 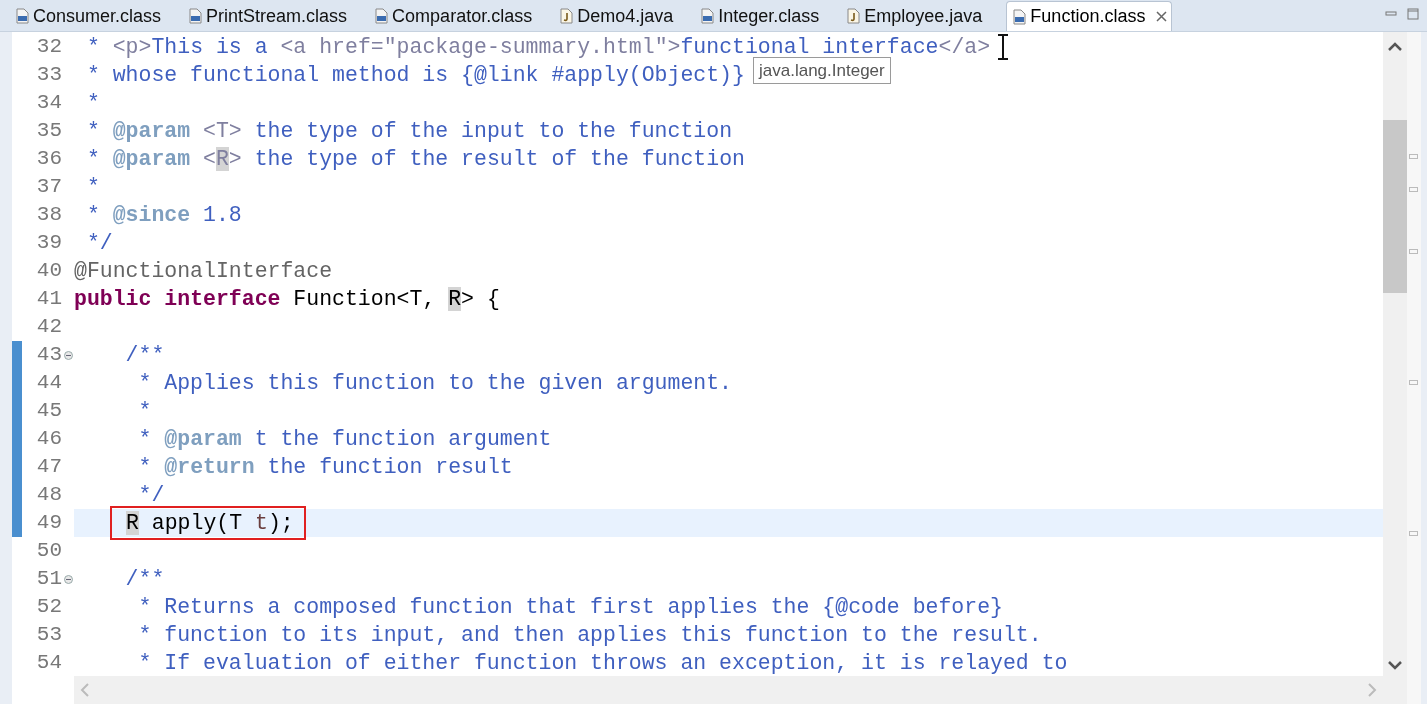 I want to click on line-number: 34, so click(x=48, y=103).